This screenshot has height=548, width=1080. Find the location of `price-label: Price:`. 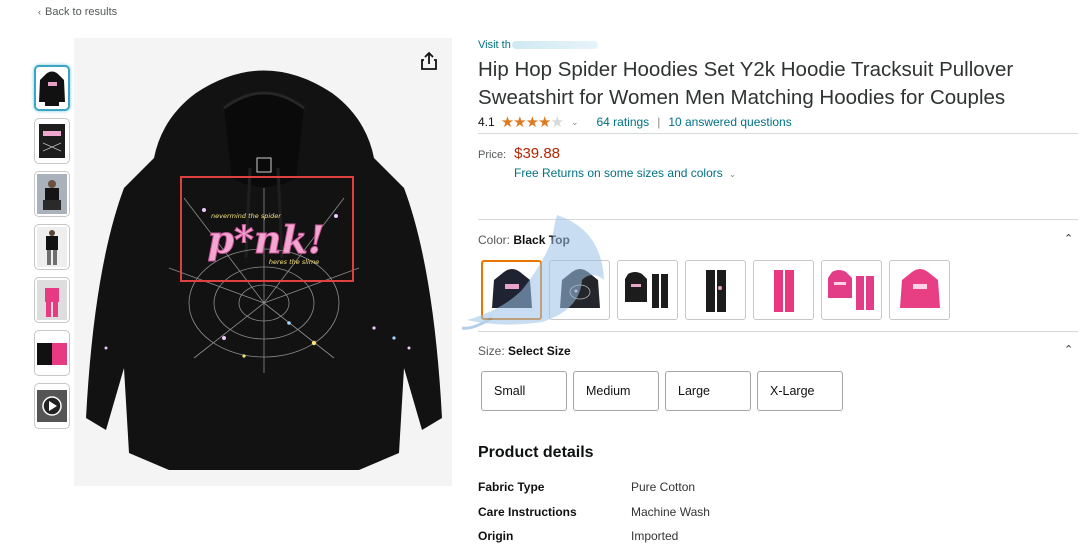

price-label: Price: is located at coordinates (492, 155).